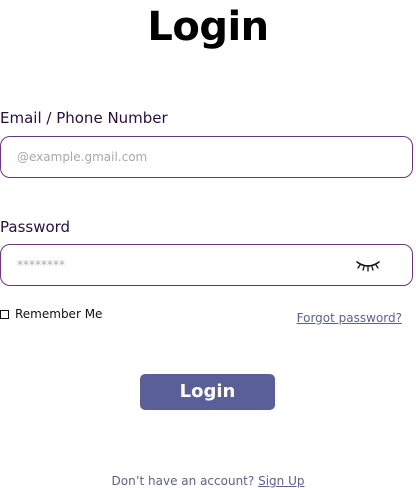  Describe the element at coordinates (207, 392) in the screenshot. I see `login-button: Login` at that location.